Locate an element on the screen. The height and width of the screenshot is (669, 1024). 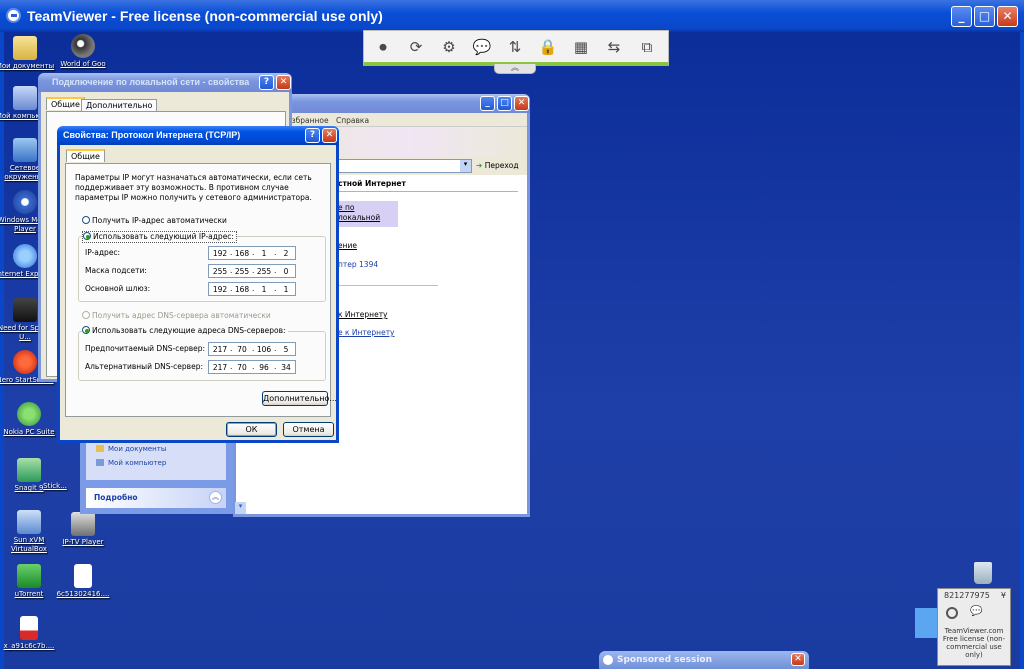
section-divider is located at coordinates (388, 285).